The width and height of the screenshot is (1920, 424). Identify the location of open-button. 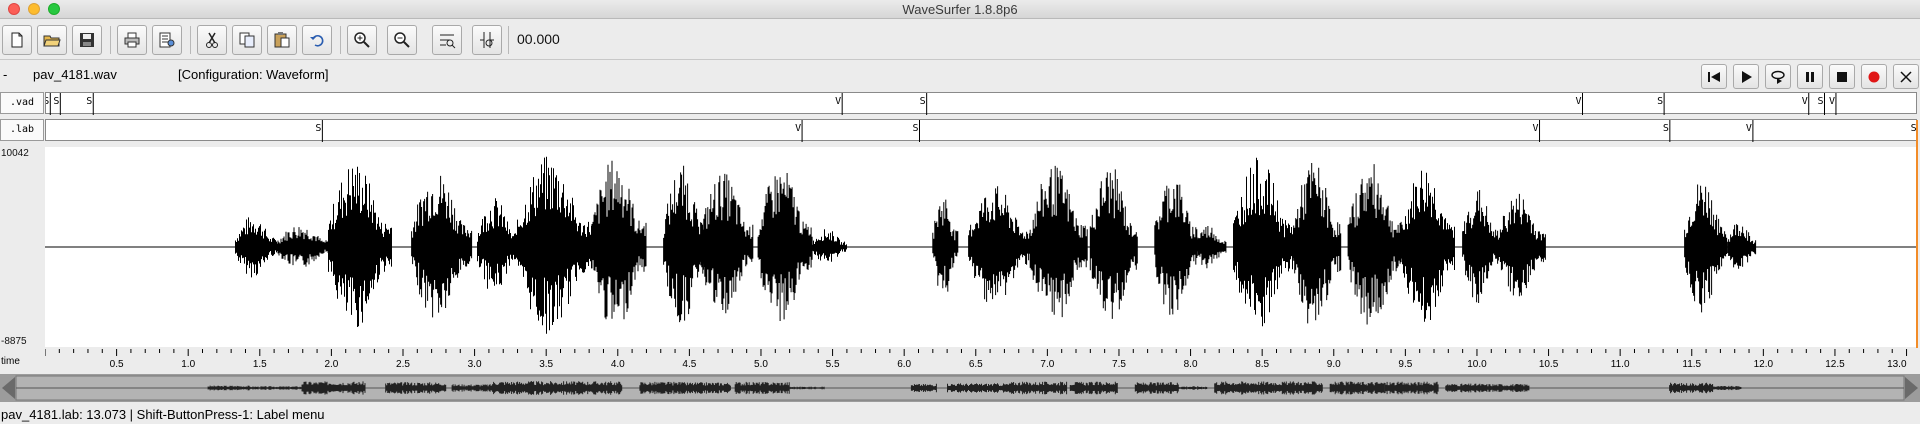
(52, 40).